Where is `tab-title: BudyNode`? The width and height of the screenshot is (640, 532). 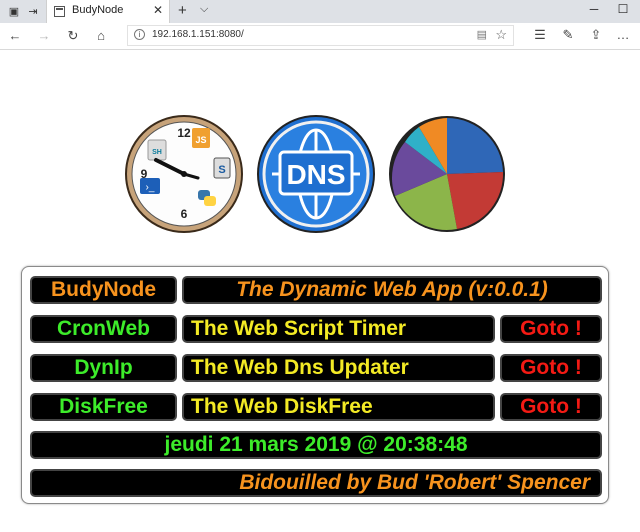 tab-title: BudyNode is located at coordinates (98, 10).